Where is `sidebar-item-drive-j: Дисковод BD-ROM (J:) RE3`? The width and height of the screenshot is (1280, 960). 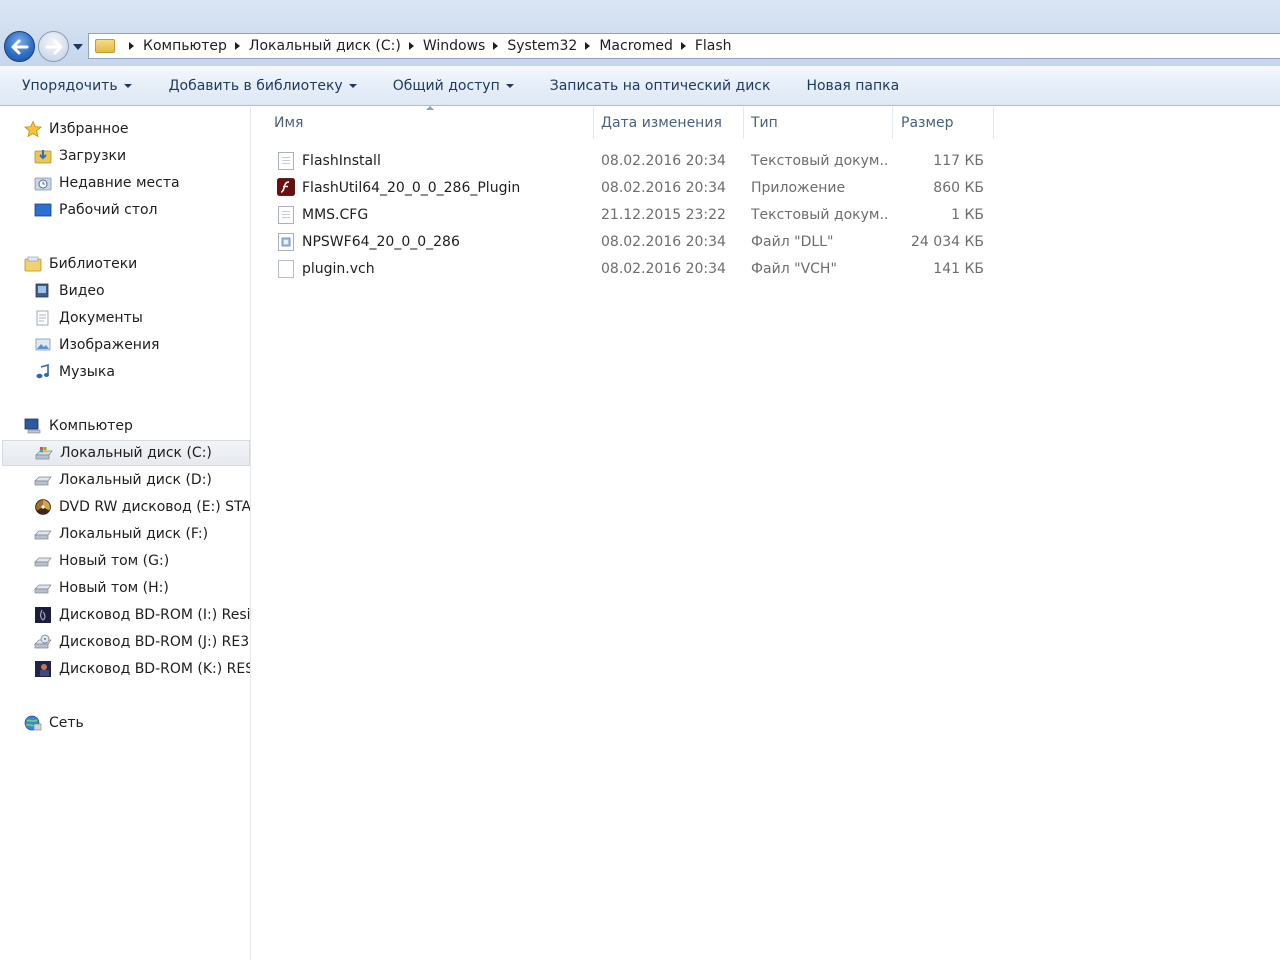
sidebar-item-drive-j: Дисковод BD-ROM (J:) RE3 is located at coordinates (125, 642).